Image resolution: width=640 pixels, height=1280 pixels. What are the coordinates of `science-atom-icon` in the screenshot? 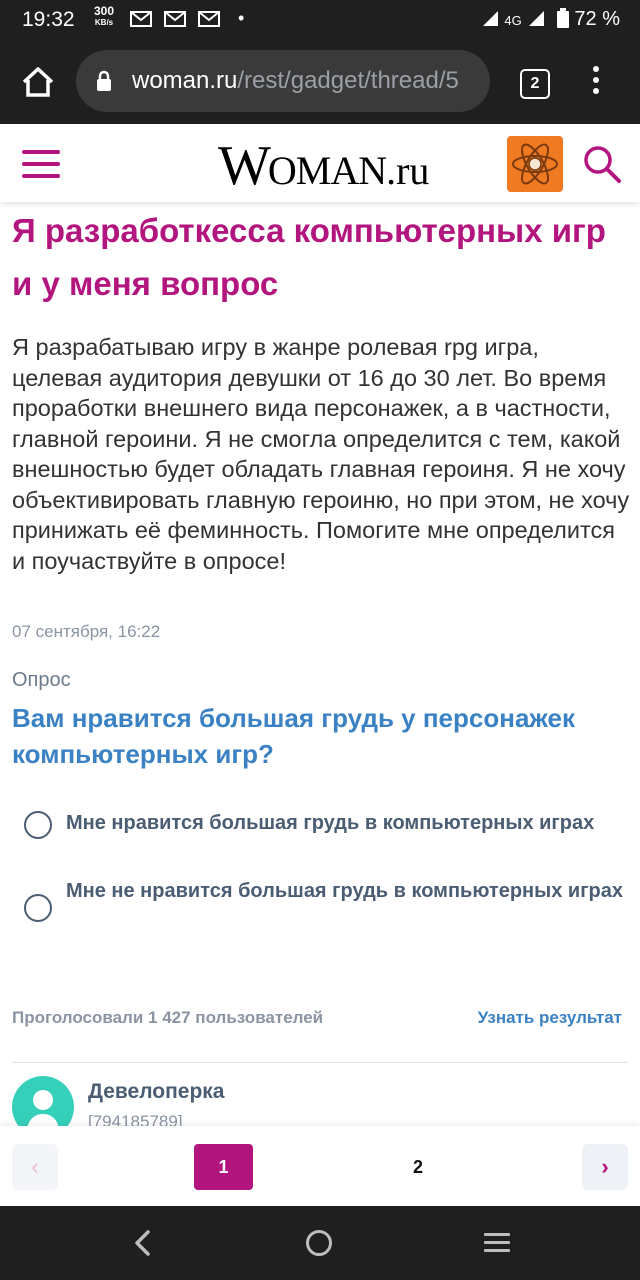 It's located at (535, 164).